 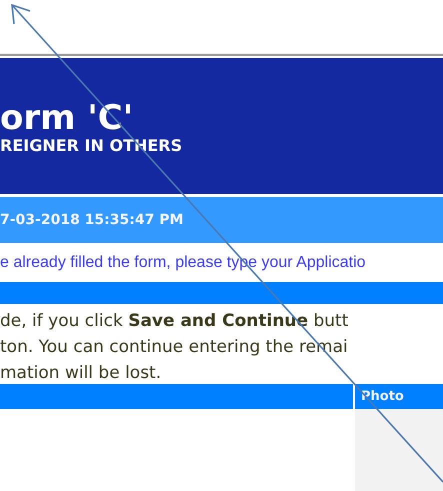 I want to click on table-header-cell: Photo, so click(x=399, y=396).